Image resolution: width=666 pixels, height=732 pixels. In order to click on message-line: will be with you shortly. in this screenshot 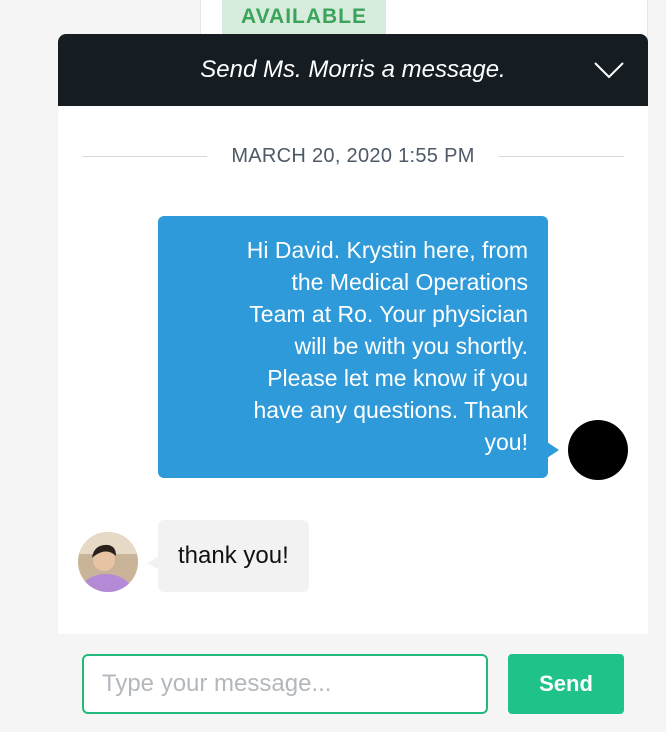, I will do `click(411, 346)`.